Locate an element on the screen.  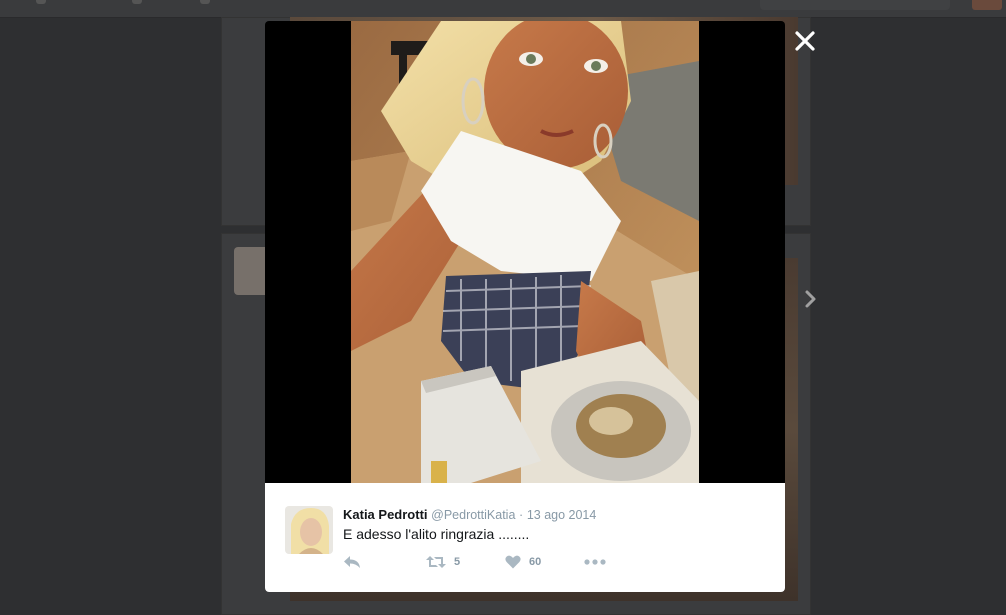
close-button is located at coordinates (805, 41).